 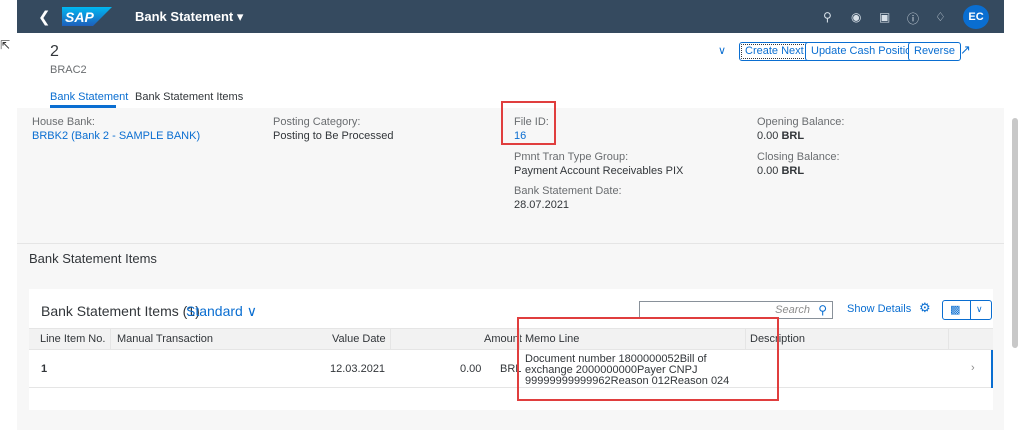 What do you see at coordinates (1015, 233) in the screenshot?
I see `scrollbar` at bounding box center [1015, 233].